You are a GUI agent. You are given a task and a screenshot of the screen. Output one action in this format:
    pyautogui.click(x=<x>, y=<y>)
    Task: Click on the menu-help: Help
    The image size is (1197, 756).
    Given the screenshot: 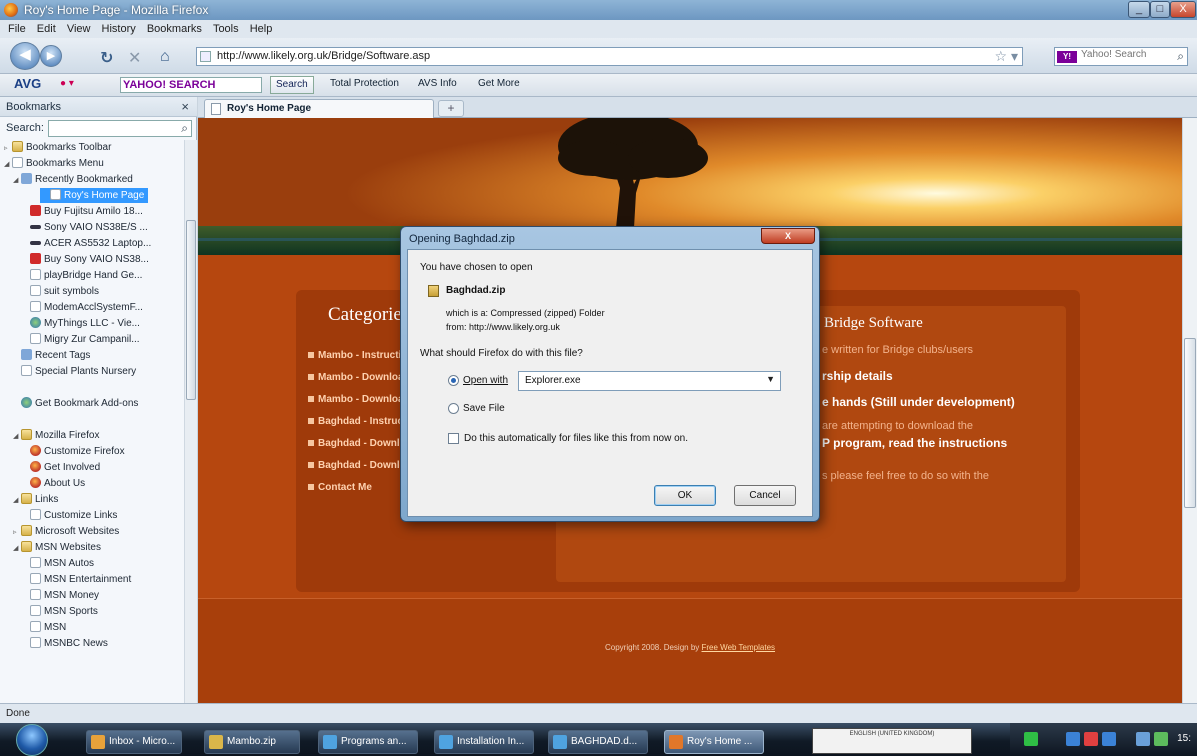 What is the action you would take?
    pyautogui.click(x=261, y=29)
    